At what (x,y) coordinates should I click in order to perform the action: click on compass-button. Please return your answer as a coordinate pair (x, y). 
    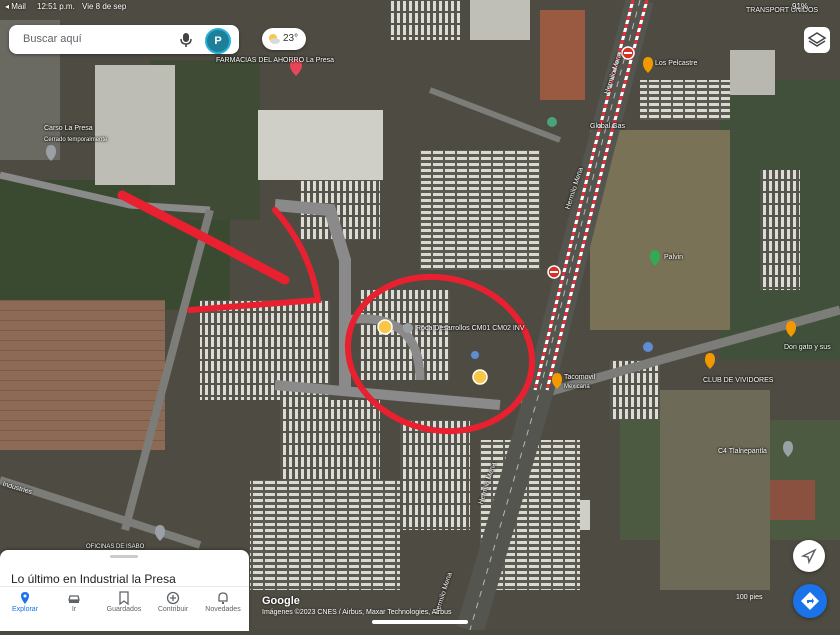
    Looking at the image, I should click on (809, 556).